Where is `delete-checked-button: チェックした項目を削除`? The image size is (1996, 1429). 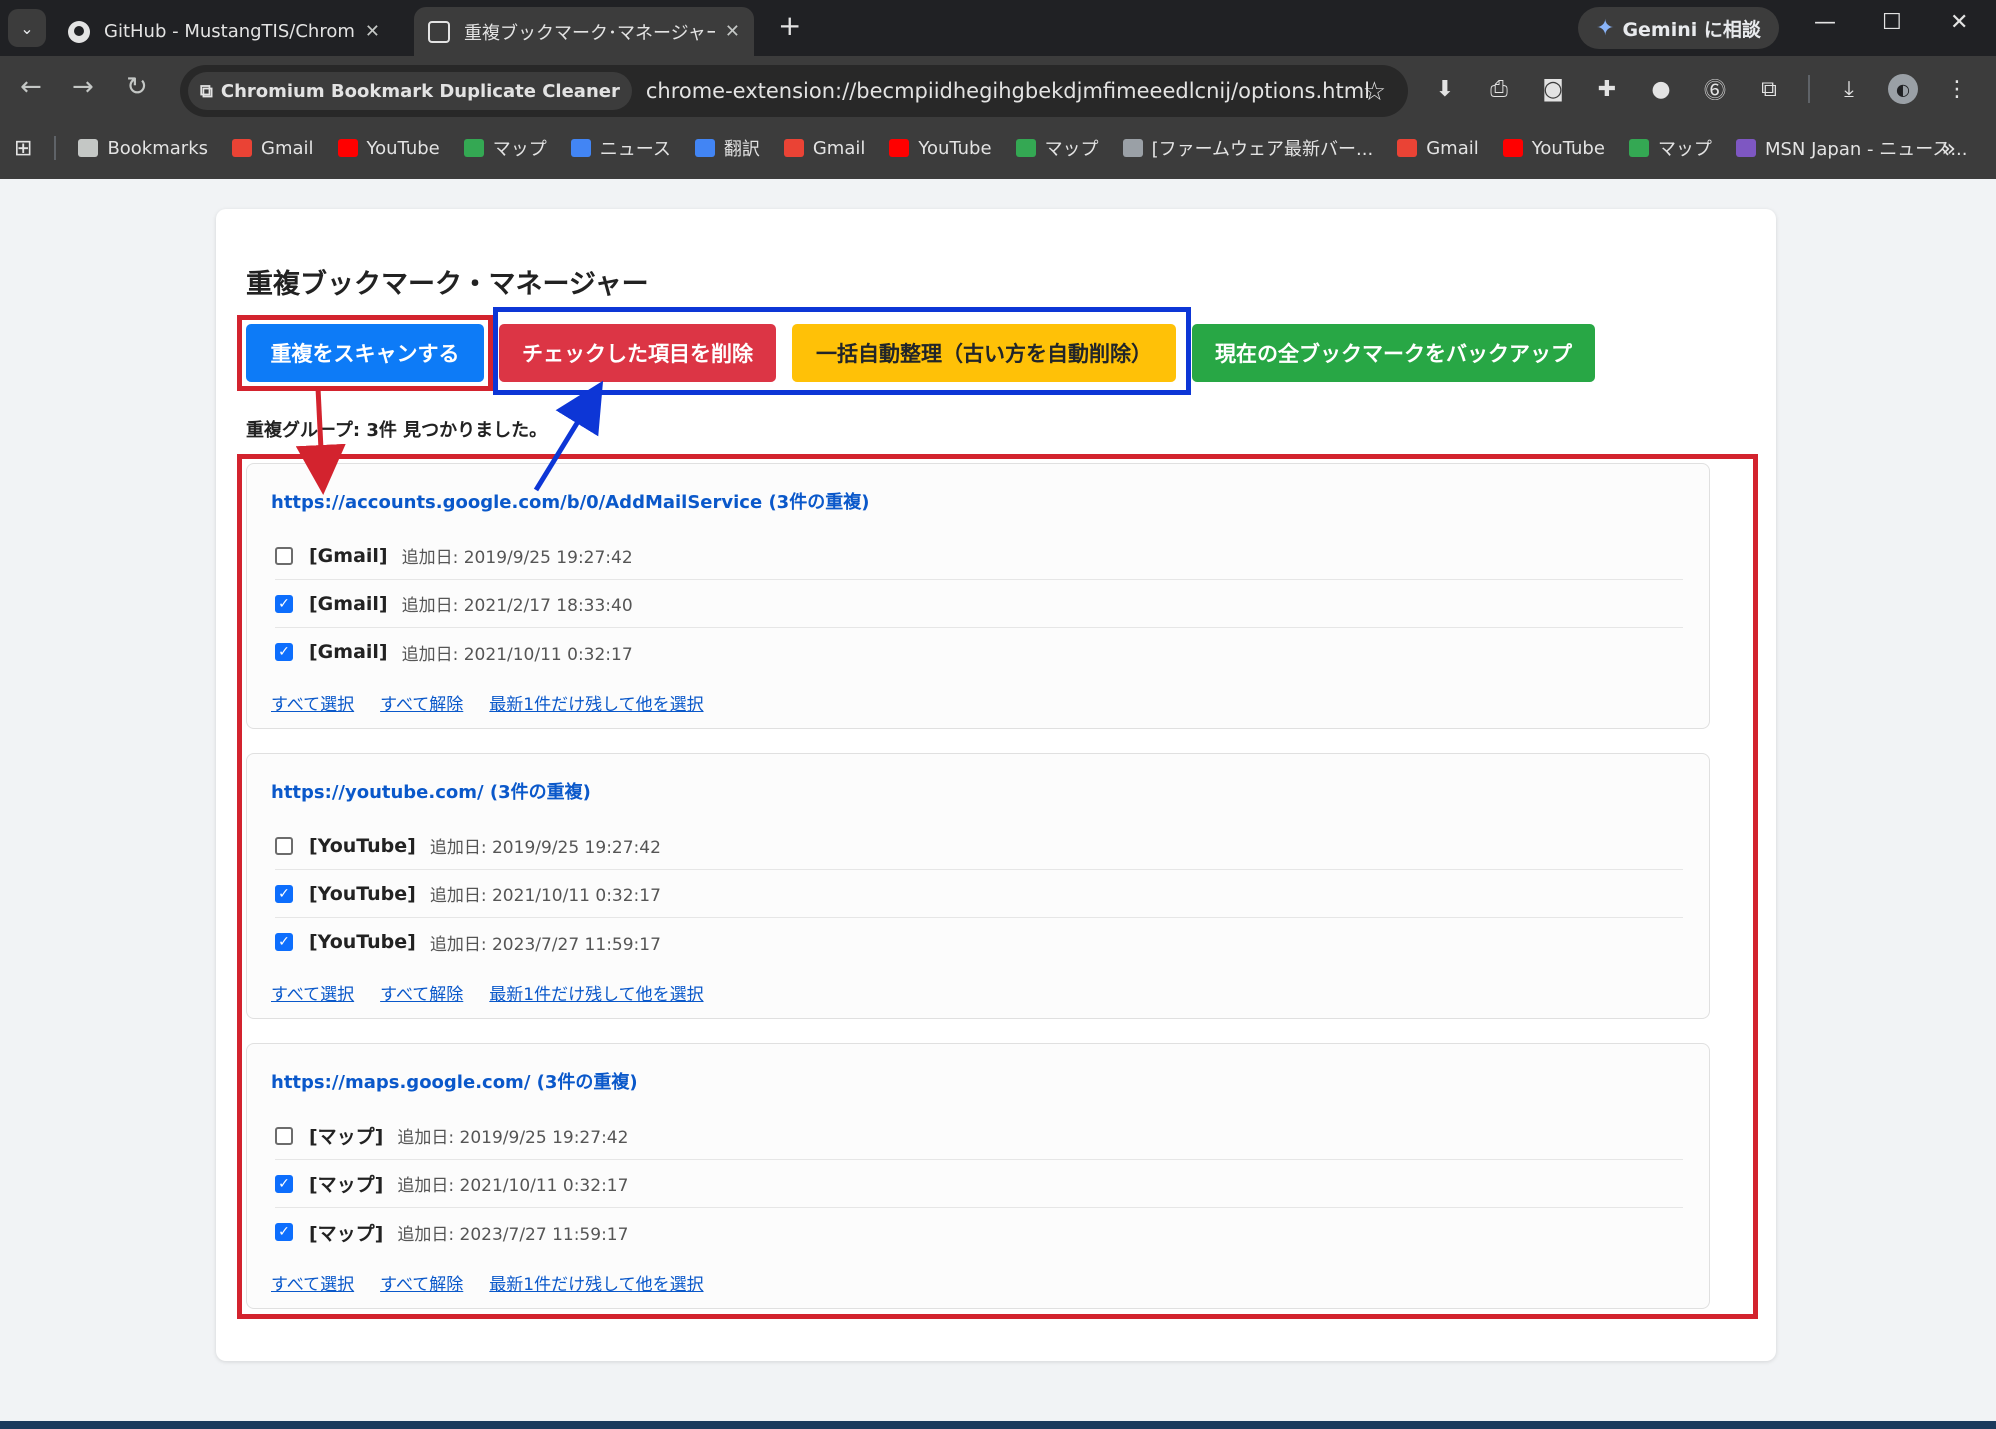
delete-checked-button: チェックした項目を削除 is located at coordinates (637, 353).